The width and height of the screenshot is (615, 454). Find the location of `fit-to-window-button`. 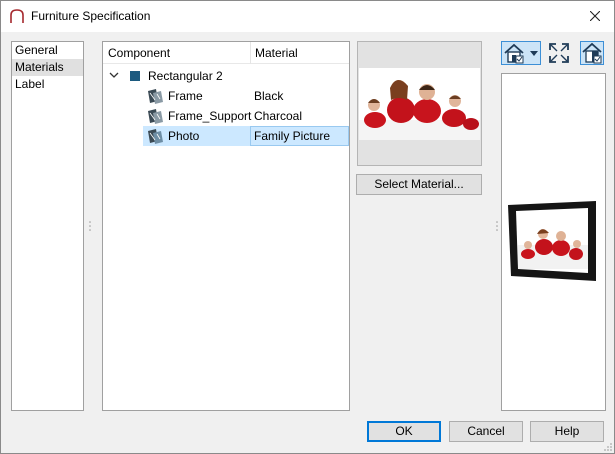

fit-to-window-button is located at coordinates (559, 53).